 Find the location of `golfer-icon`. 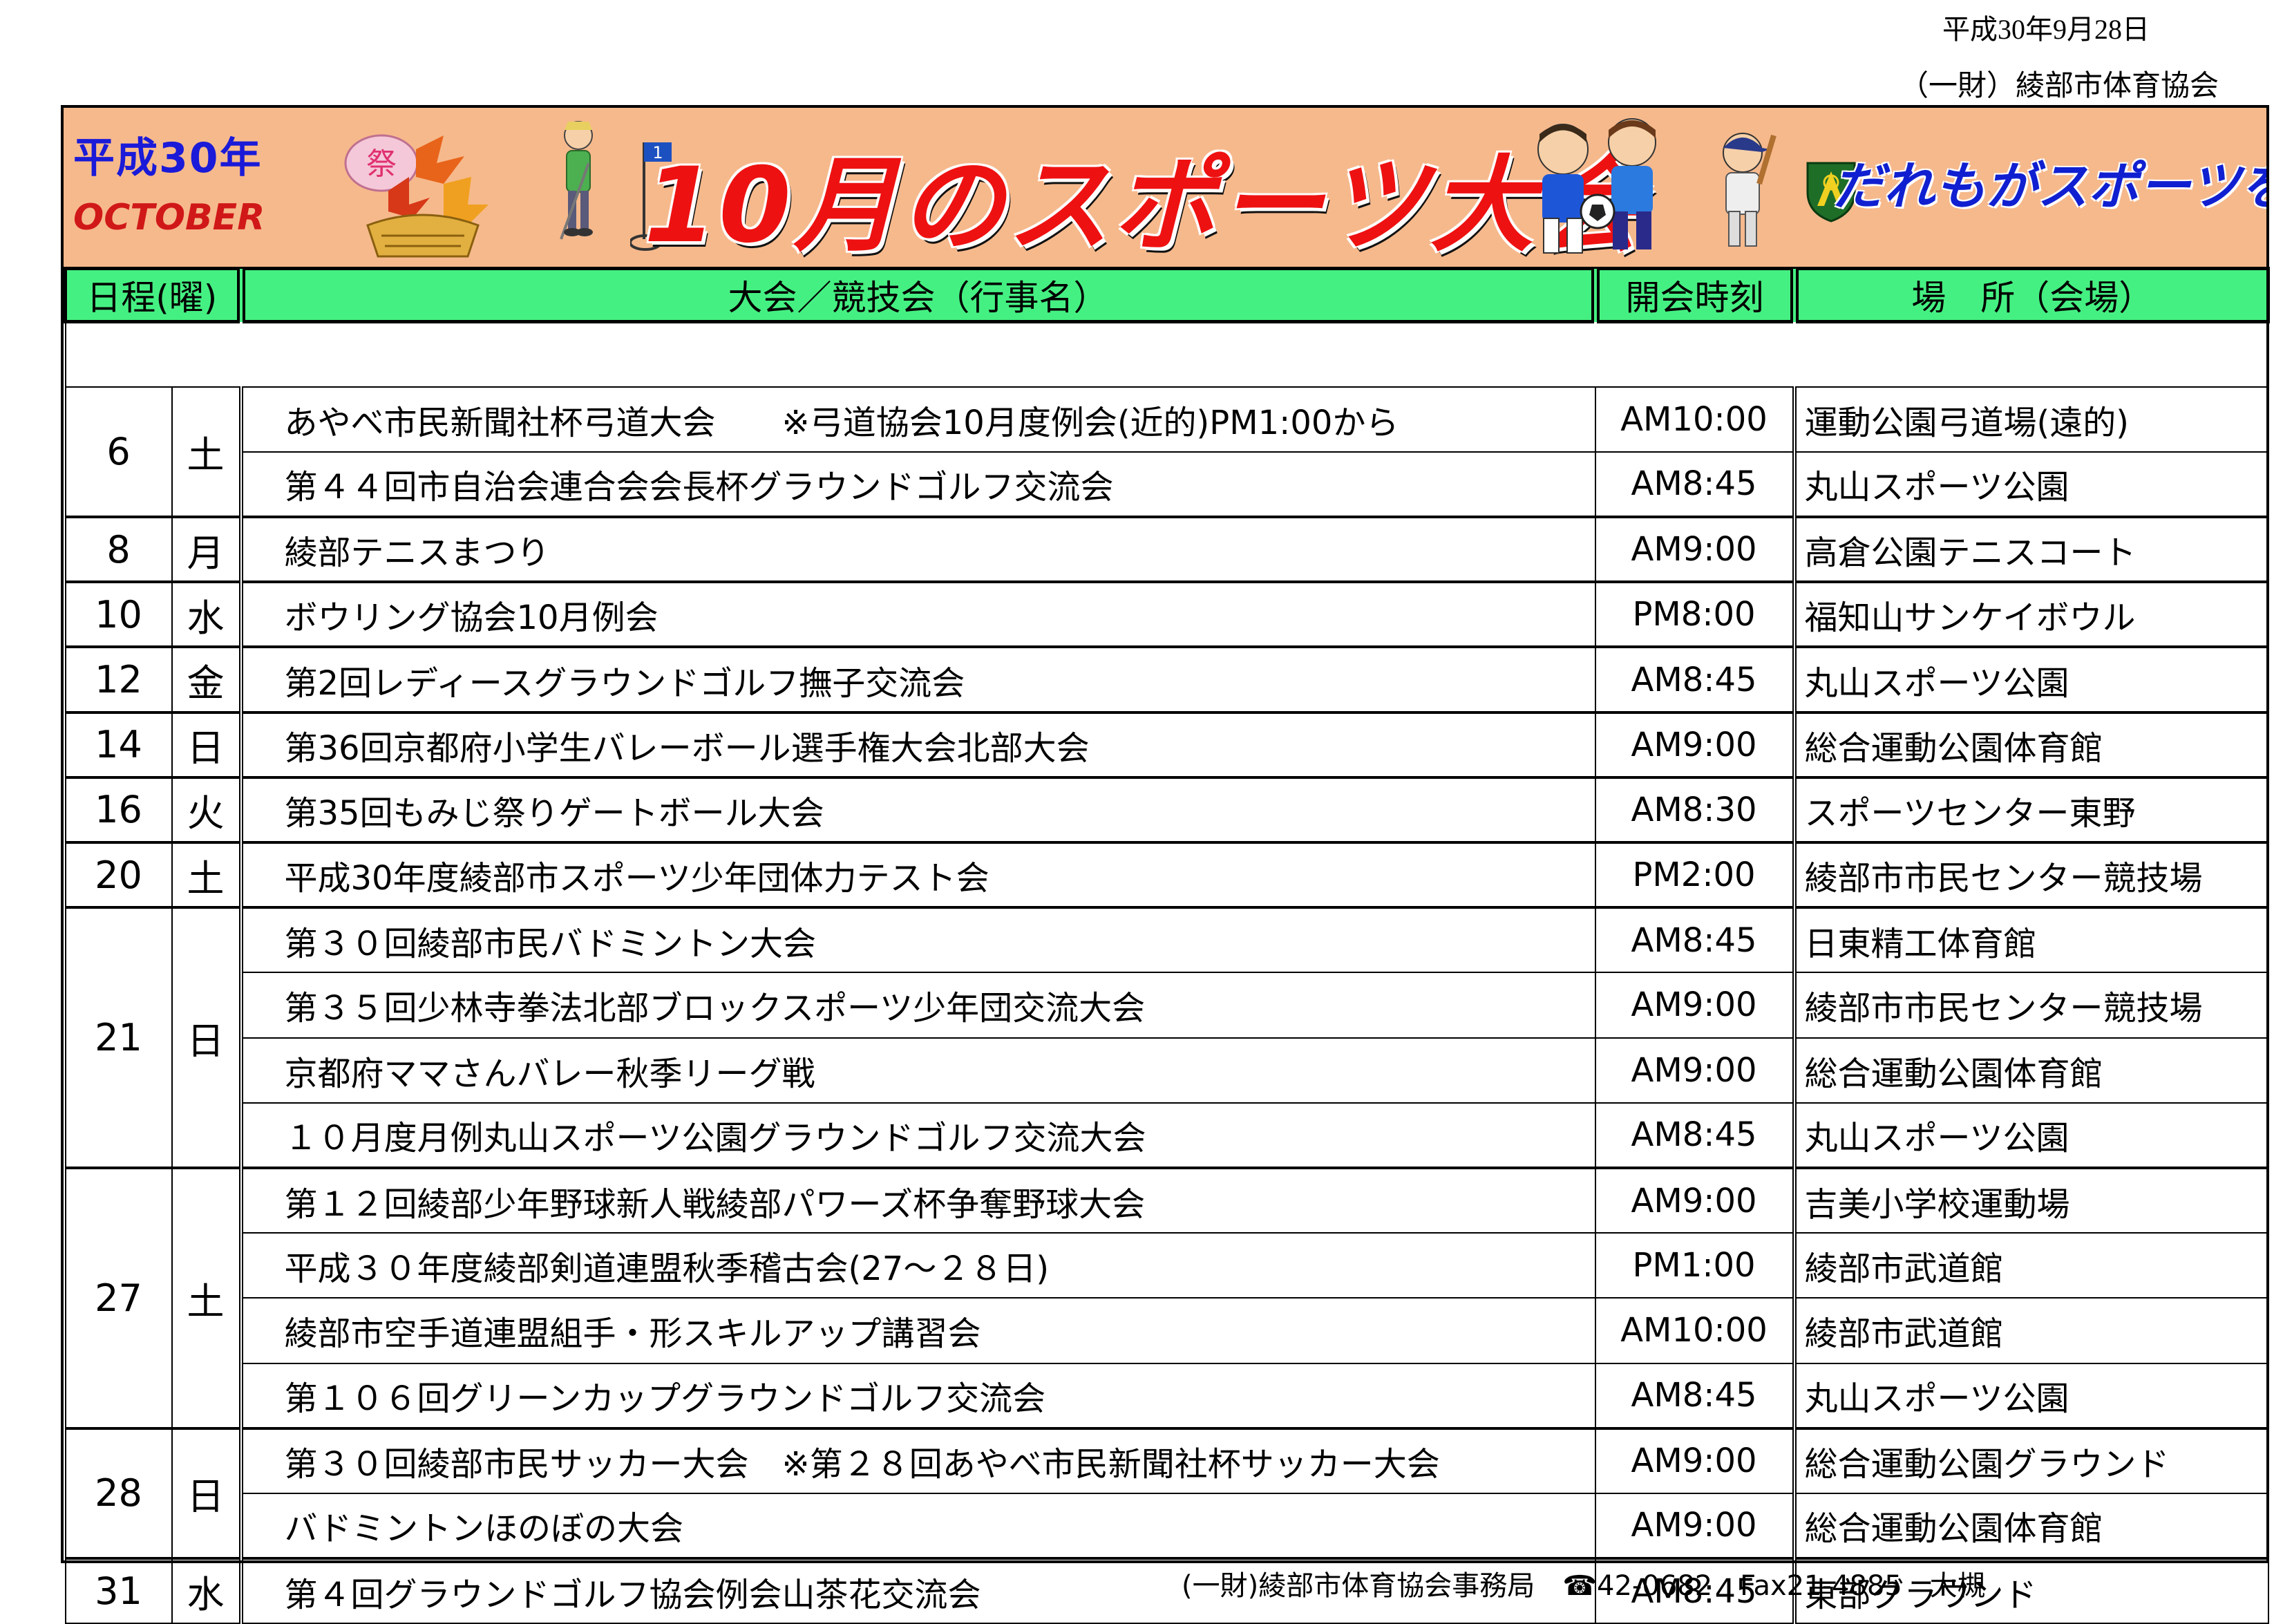

golfer-icon is located at coordinates (576, 180).